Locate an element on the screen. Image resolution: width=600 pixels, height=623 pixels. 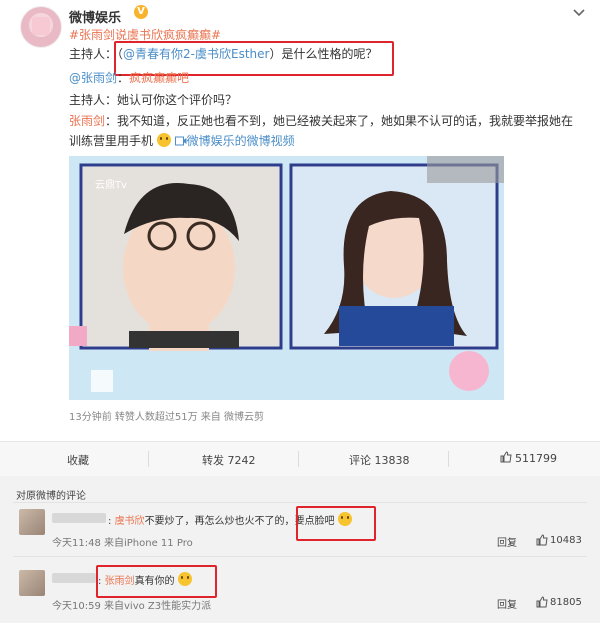
post-line-5: 训练营里用手机 微博娱乐的微博视频 is located at coordinates (182, 141).